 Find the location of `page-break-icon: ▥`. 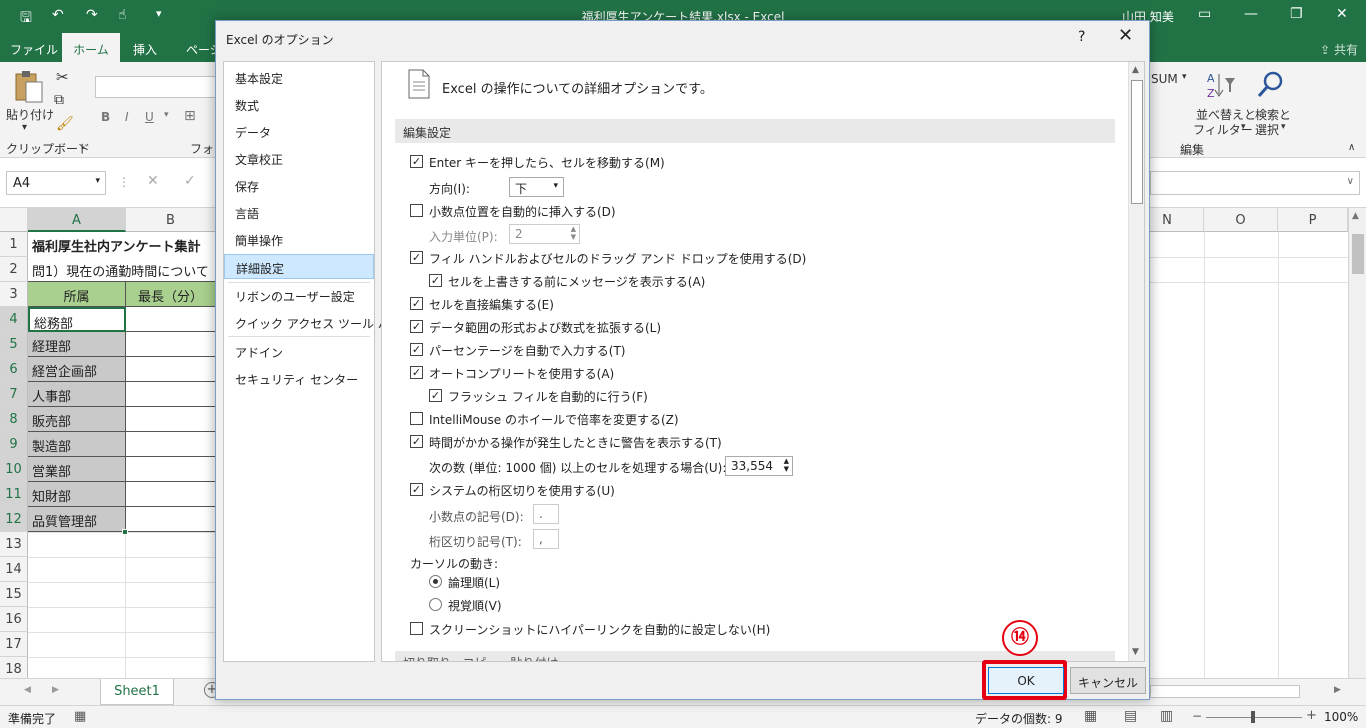

page-break-icon: ▥ is located at coordinates (1166, 716).